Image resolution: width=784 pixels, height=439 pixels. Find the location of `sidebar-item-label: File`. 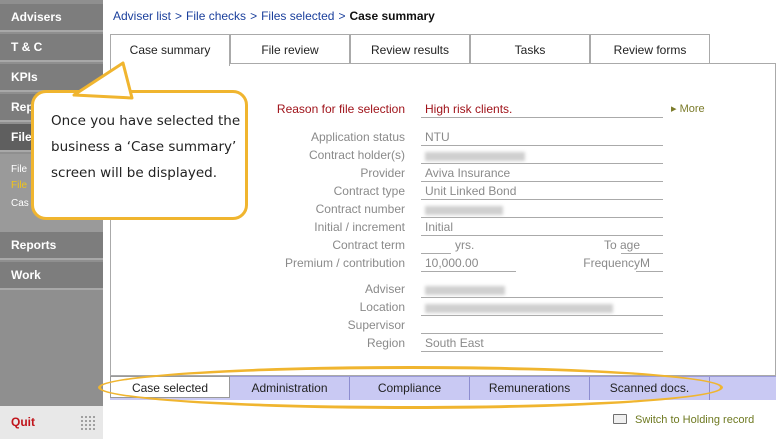

sidebar-item-label: File is located at coordinates (21, 137).